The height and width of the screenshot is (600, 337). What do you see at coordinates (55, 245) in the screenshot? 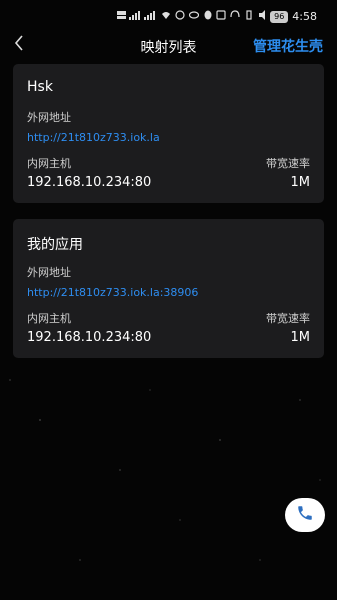
I see `mapping-name: 我的应用` at bounding box center [55, 245].